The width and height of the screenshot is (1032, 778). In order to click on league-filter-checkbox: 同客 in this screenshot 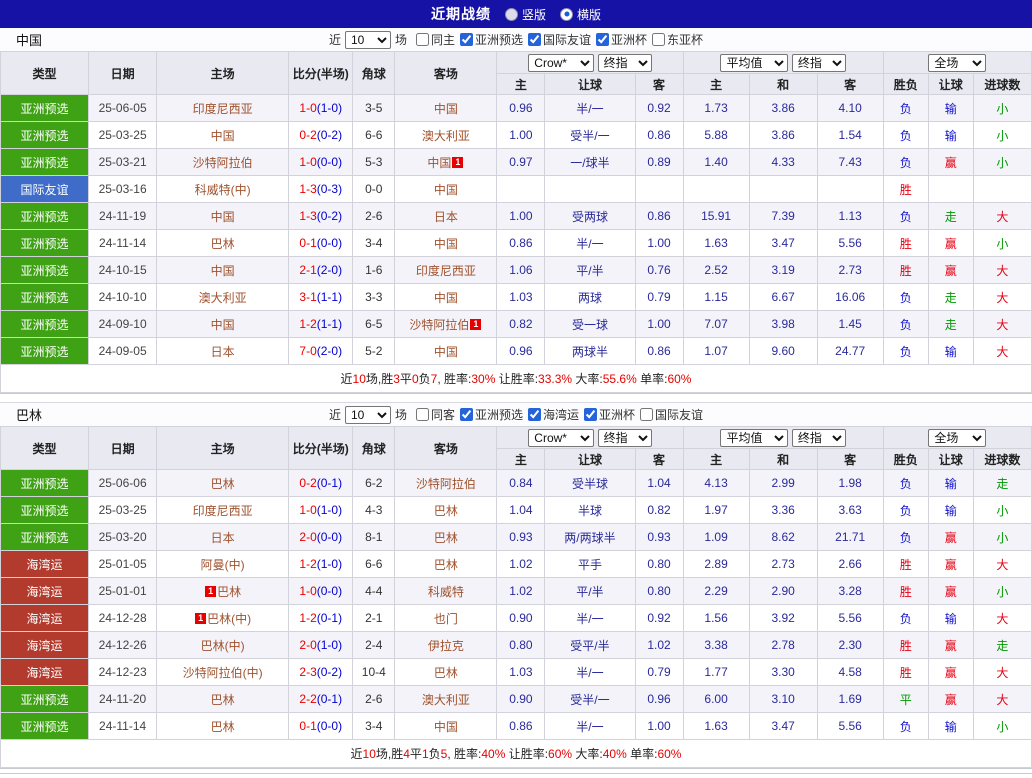, I will do `click(435, 414)`.